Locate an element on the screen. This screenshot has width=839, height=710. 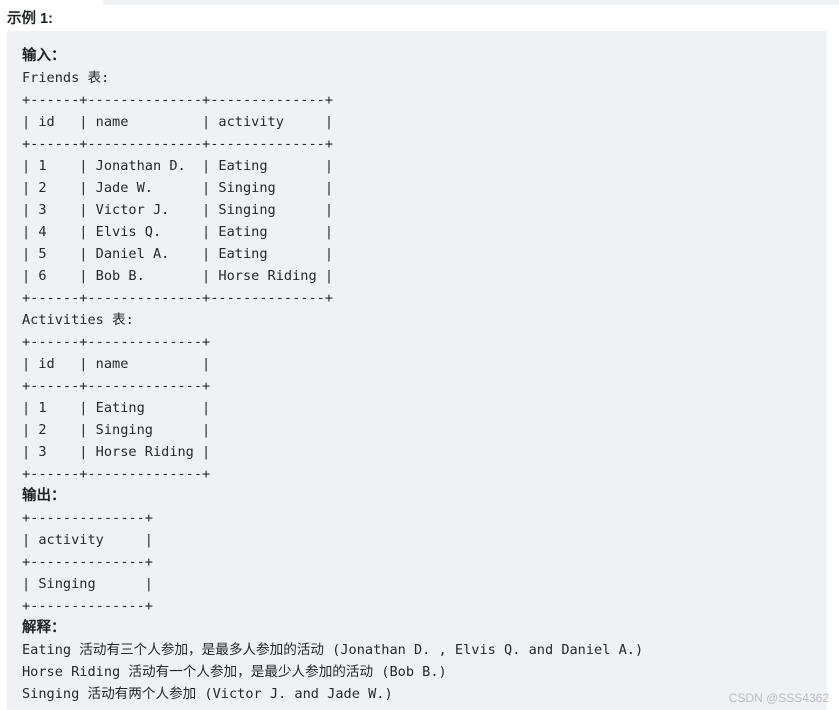
page-title: 示例 1: is located at coordinates (30, 19).